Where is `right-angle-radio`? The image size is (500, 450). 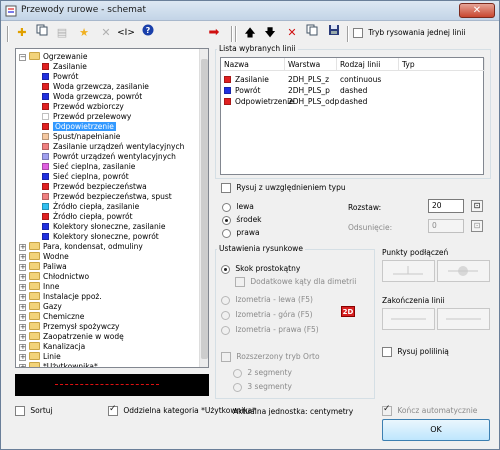
right-angle-radio is located at coordinates (225, 269).